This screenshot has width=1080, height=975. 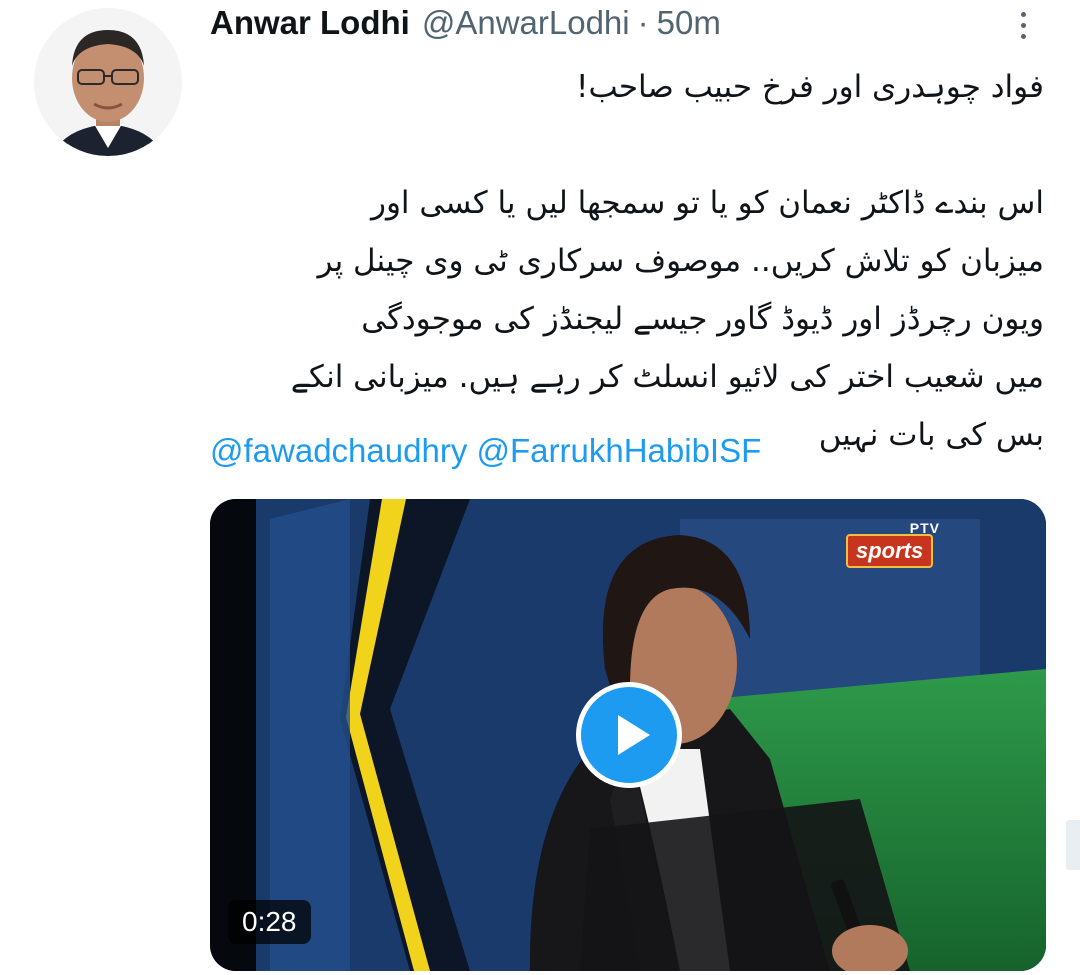 I want to click on mention-link-farrukhhabibisf: @FarrukhHabibISF, so click(x=619, y=450).